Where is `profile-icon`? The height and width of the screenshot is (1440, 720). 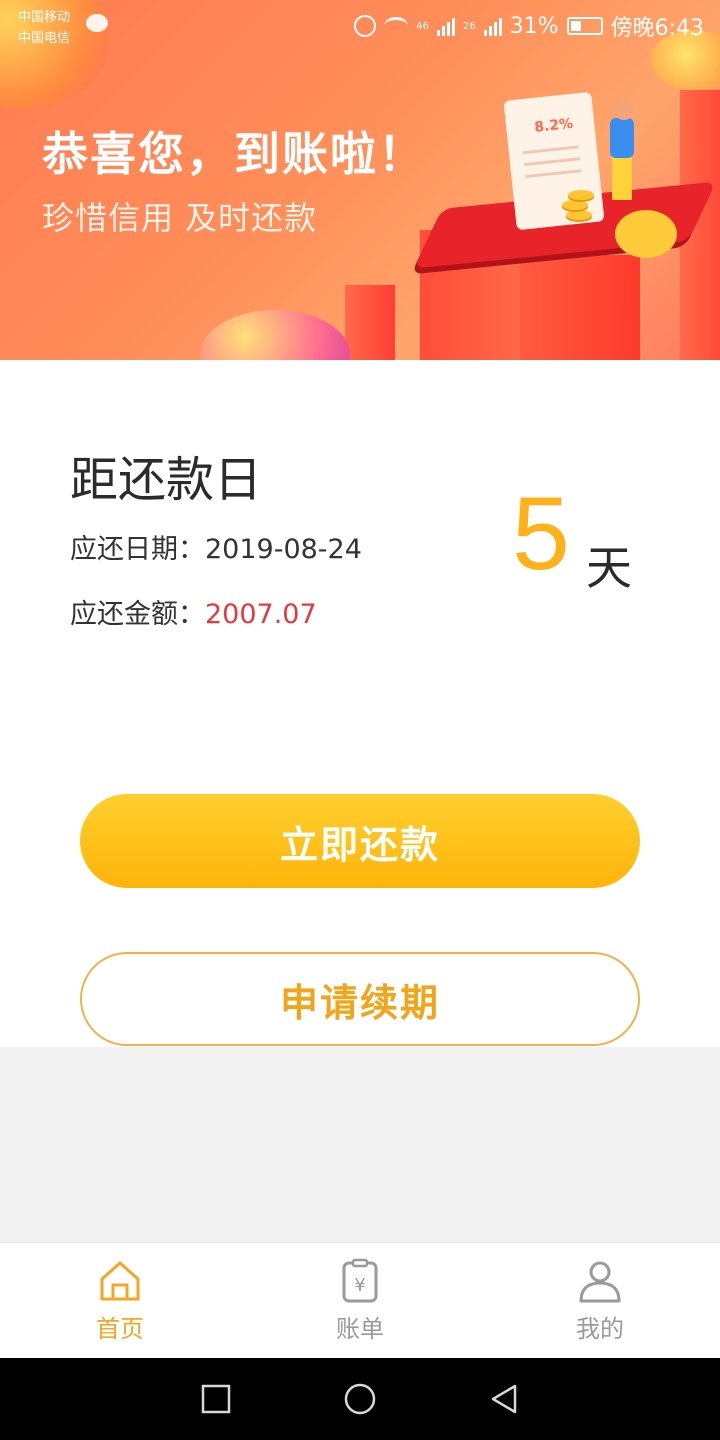 profile-icon is located at coordinates (600, 1282).